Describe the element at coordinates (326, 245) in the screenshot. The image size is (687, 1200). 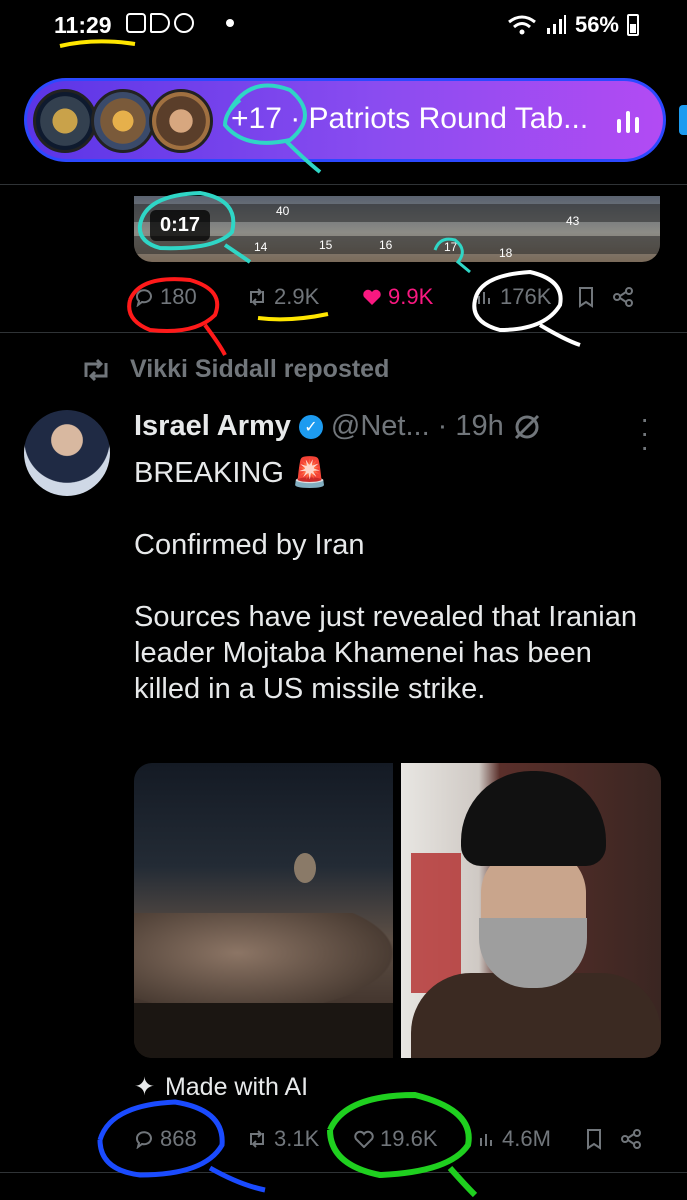
I see `seat-number: 15` at that location.